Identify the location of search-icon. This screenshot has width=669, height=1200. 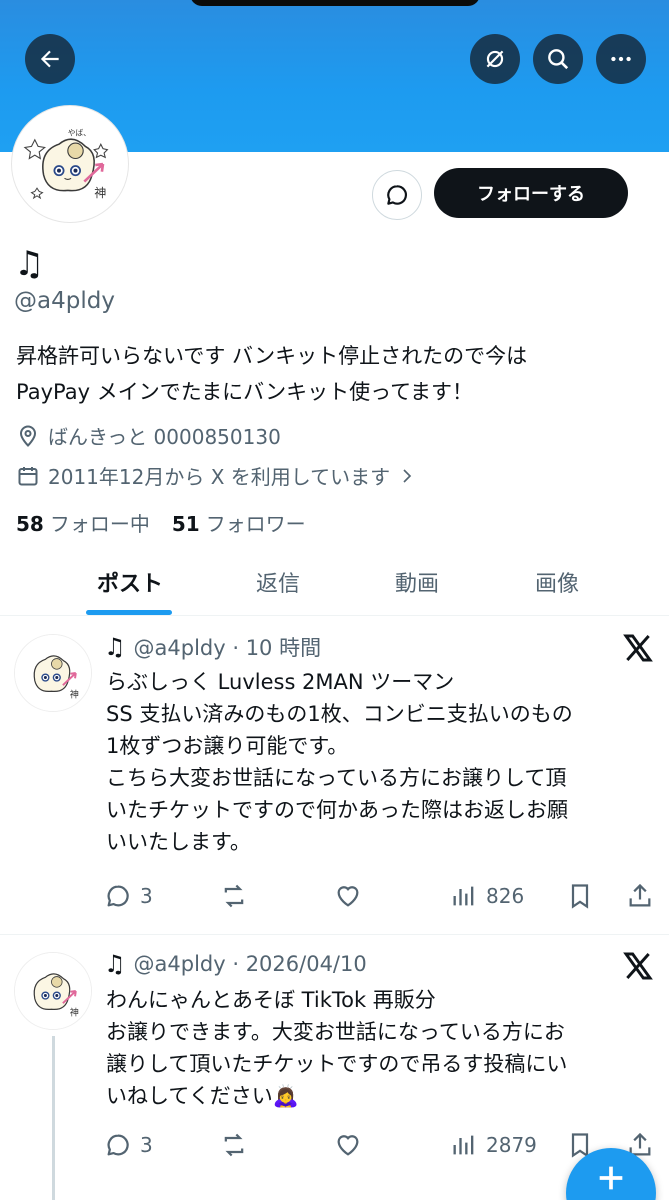
(558, 59).